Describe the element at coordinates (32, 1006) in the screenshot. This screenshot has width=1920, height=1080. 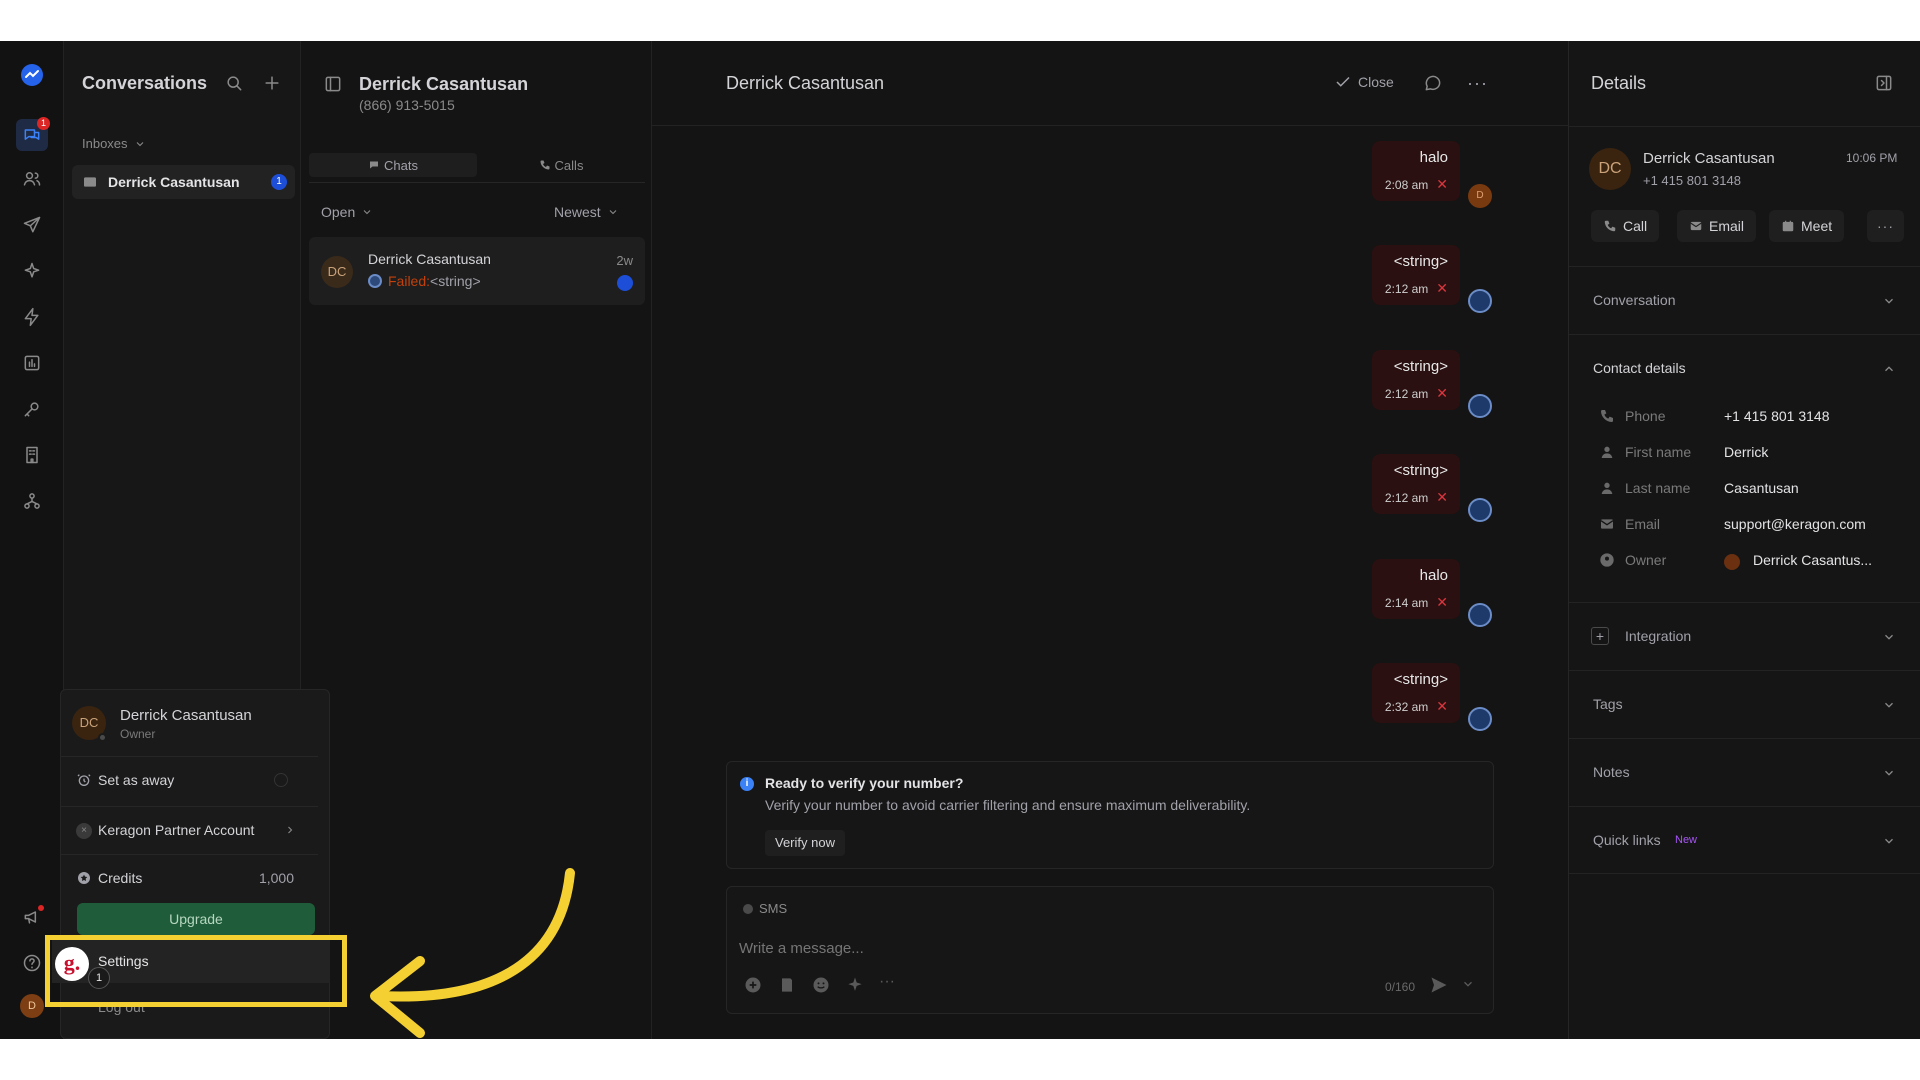
I see `rail-avatar: D` at that location.